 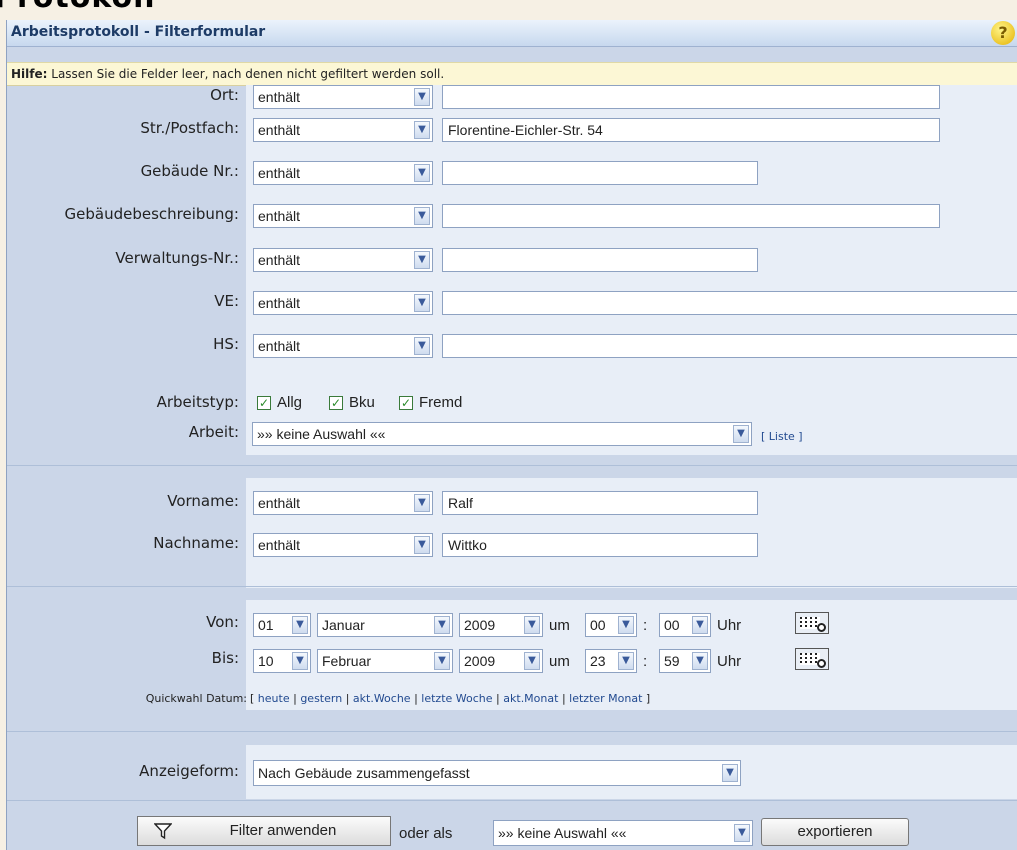 I want to click on person-operator-select-1: enthält ▼, so click(x=343, y=545).